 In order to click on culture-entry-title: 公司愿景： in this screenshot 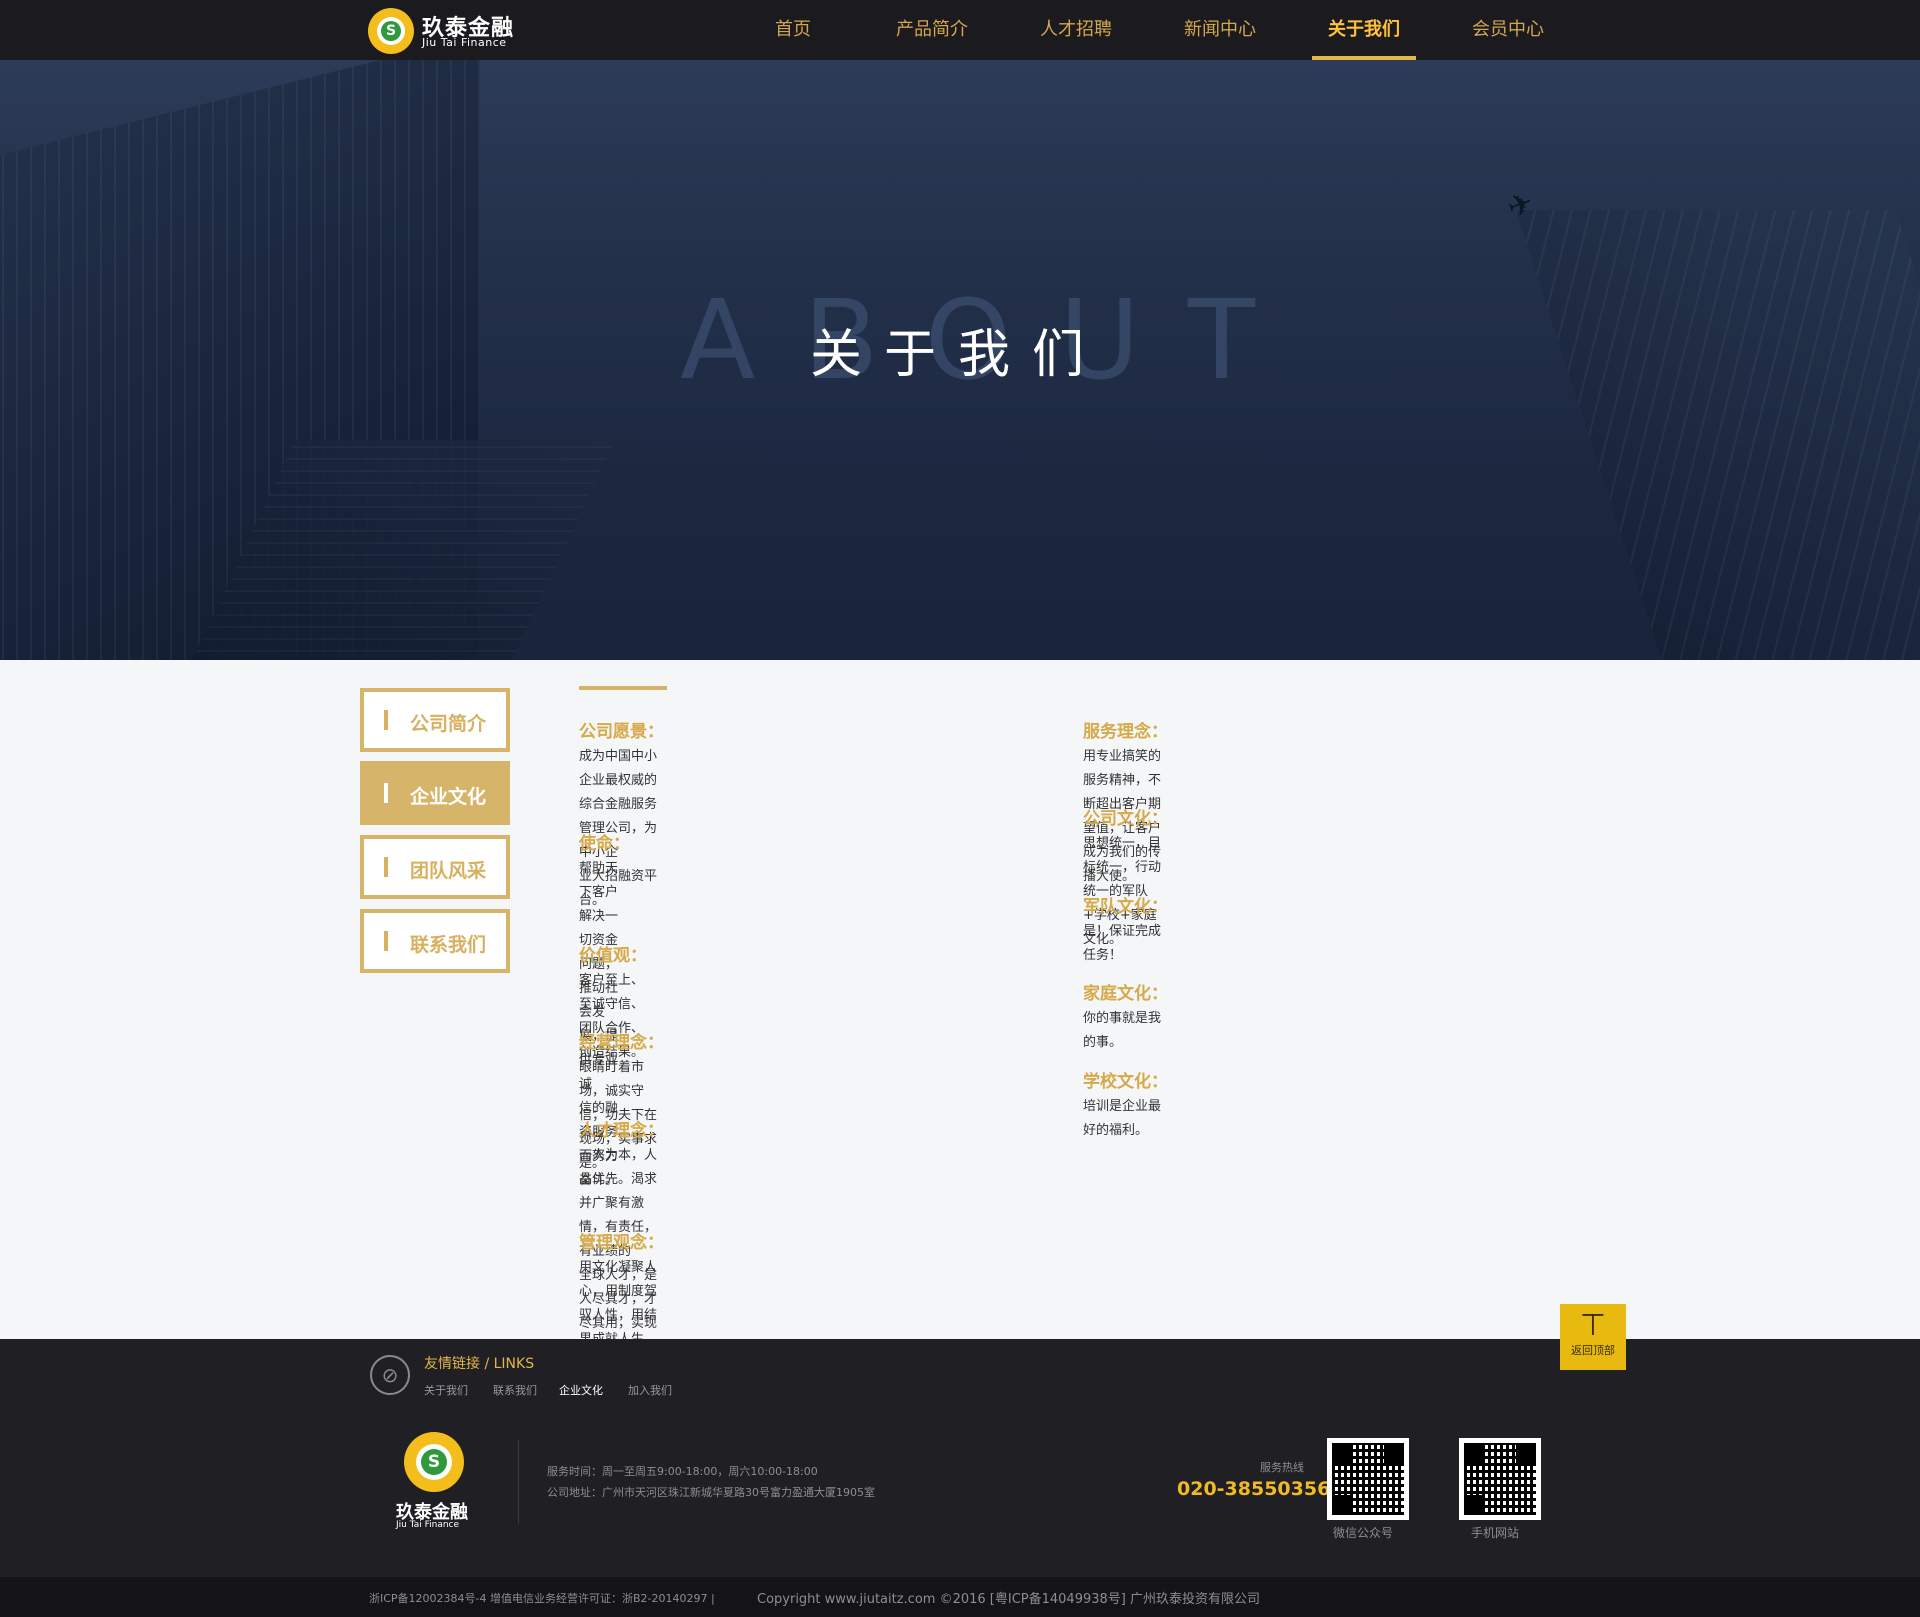, I will do `click(621, 732)`.